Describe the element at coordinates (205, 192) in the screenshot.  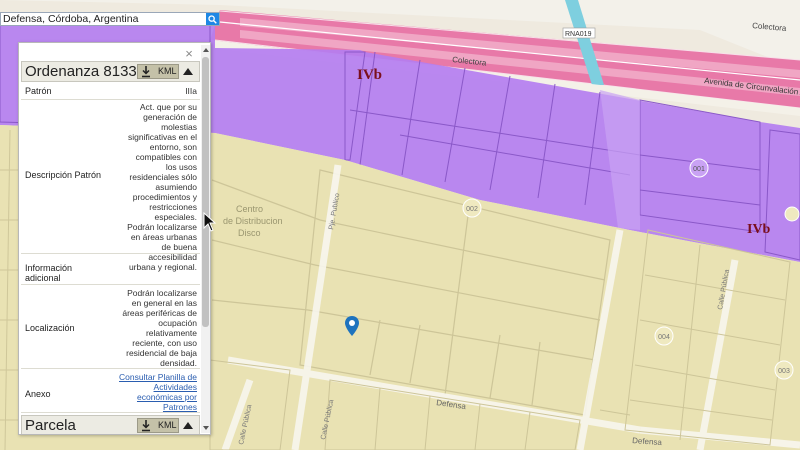
I see `scroll-thumb` at that location.